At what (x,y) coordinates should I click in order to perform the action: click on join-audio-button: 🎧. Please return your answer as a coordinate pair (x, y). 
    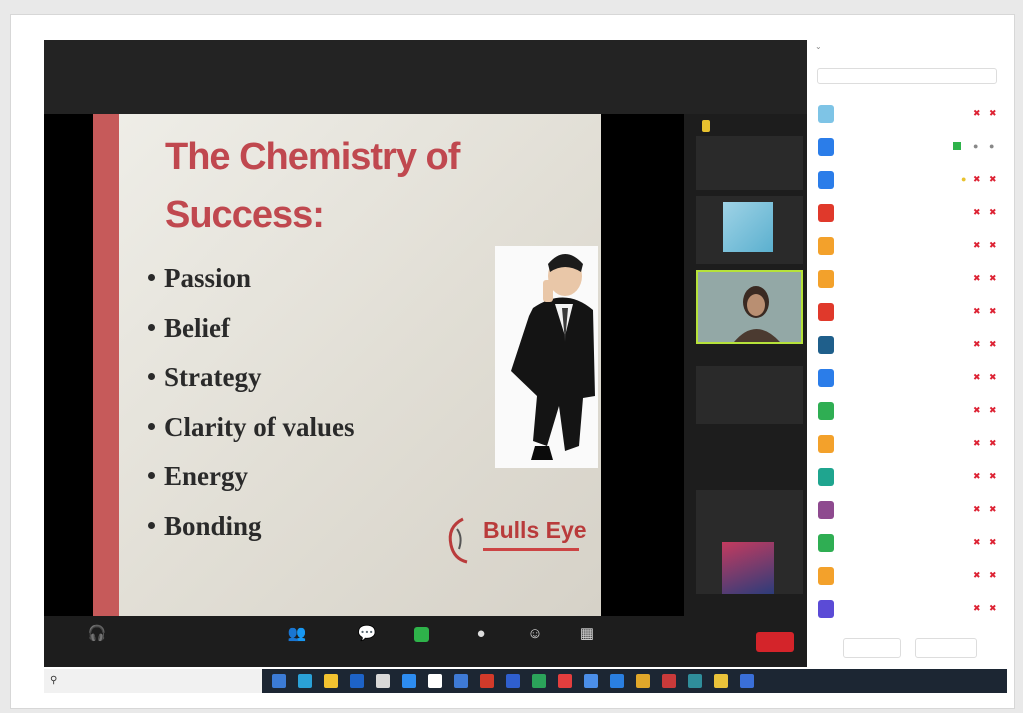
    Looking at the image, I should click on (97, 634).